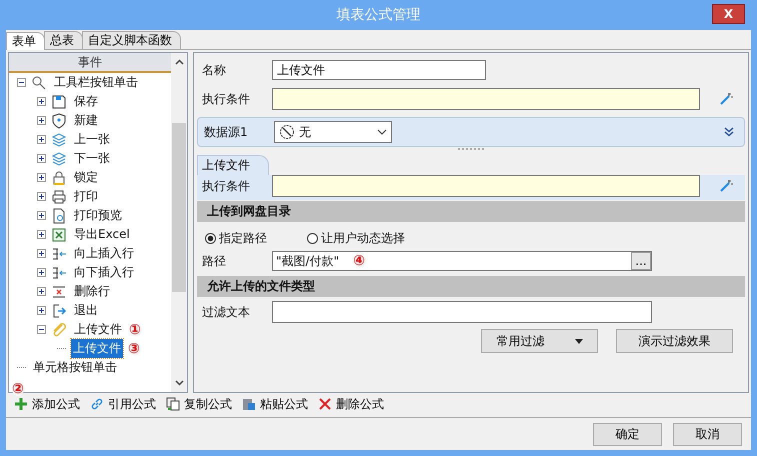 This screenshot has height=456, width=757. What do you see at coordinates (86, 101) in the screenshot?
I see `tree-item: 保存` at bounding box center [86, 101].